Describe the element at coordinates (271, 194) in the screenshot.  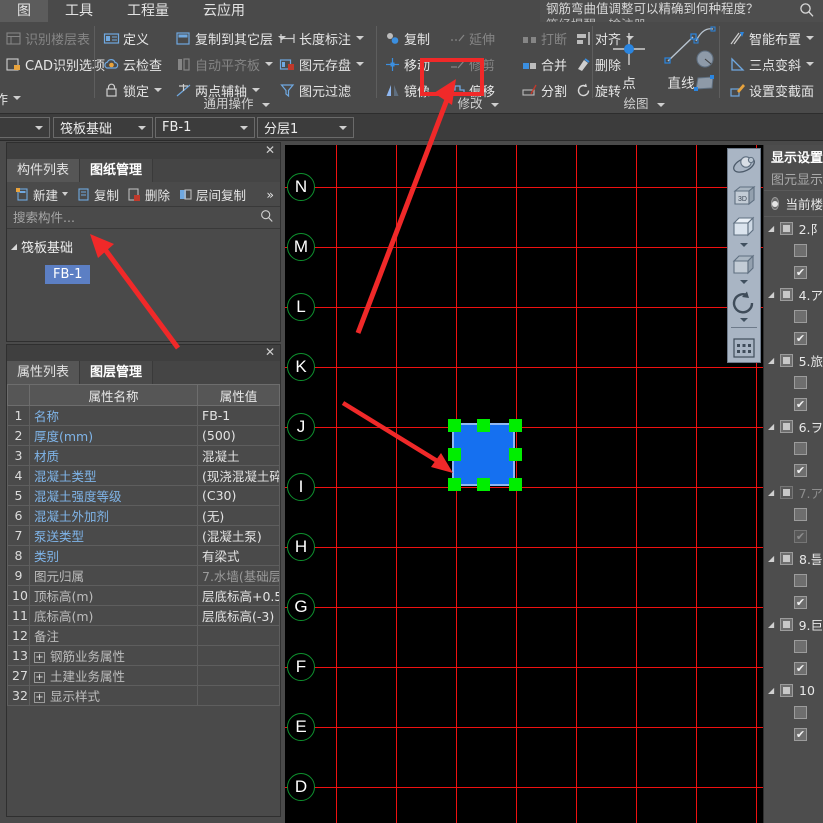
I see `command-overflow-button: »` at that location.